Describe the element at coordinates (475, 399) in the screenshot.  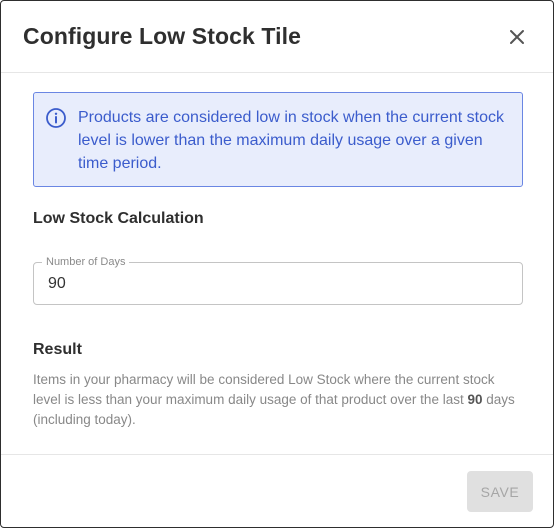
I see `result-days-value: 90` at that location.